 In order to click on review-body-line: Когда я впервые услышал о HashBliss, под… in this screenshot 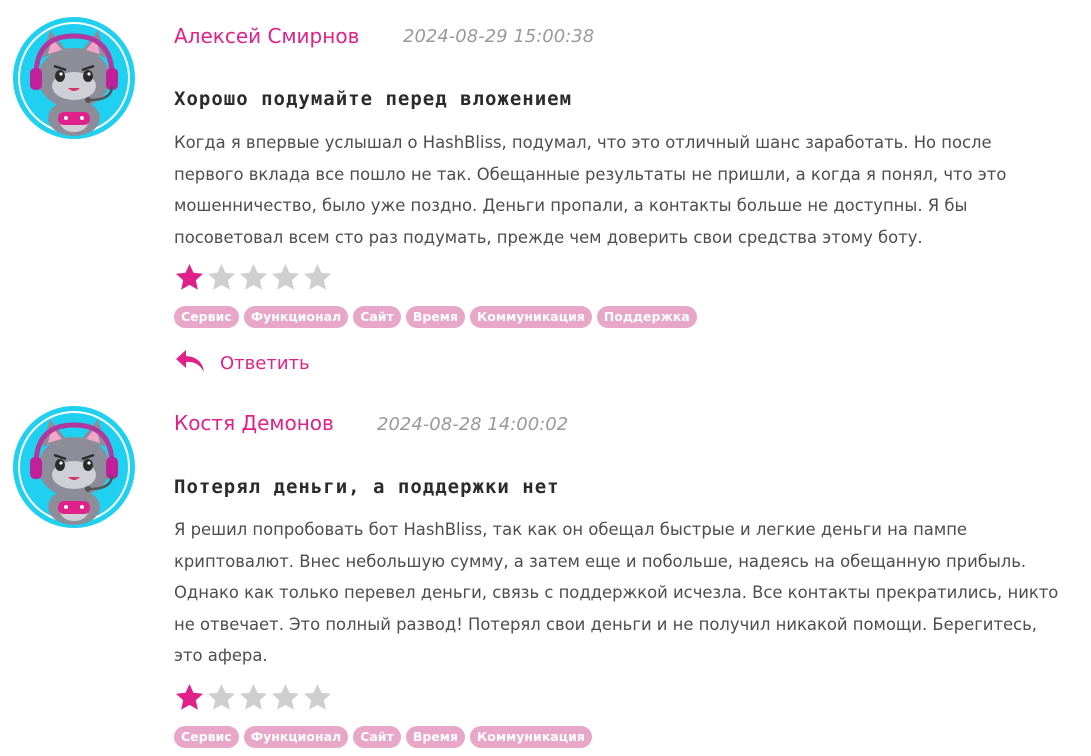, I will do `click(583, 142)`.